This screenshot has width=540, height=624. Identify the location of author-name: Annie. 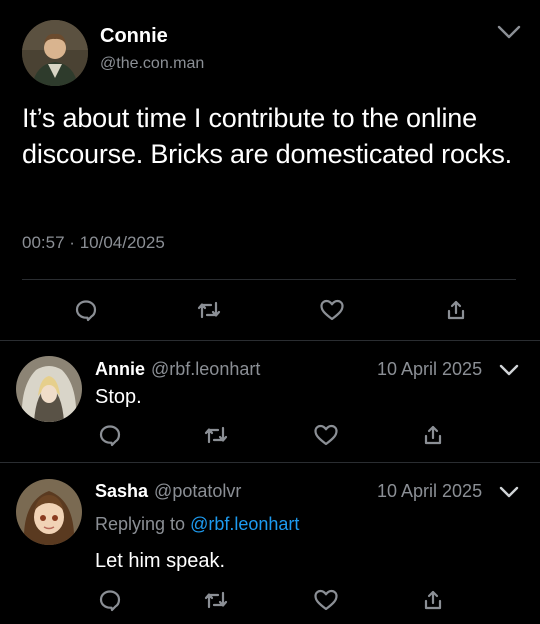
(120, 369).